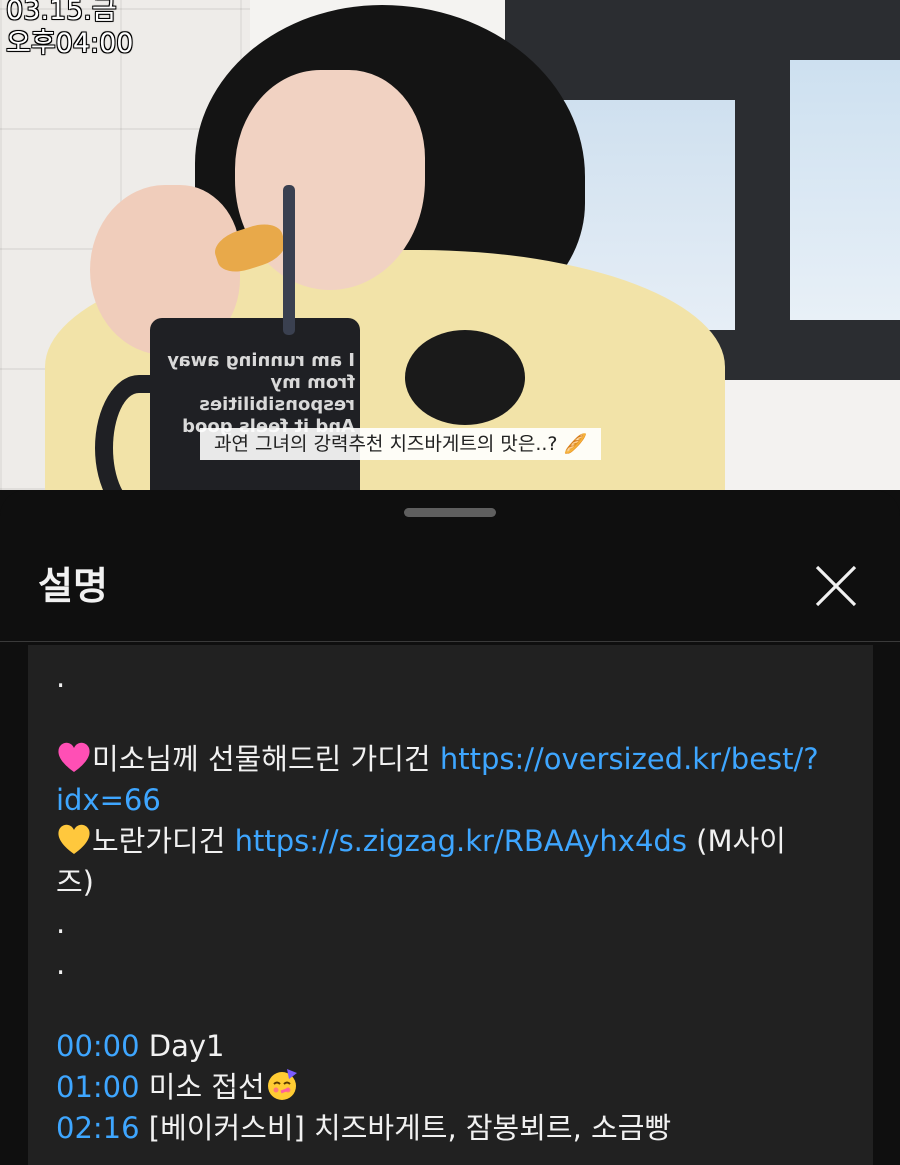  I want to click on pink-heart-icon, so click(73, 756).